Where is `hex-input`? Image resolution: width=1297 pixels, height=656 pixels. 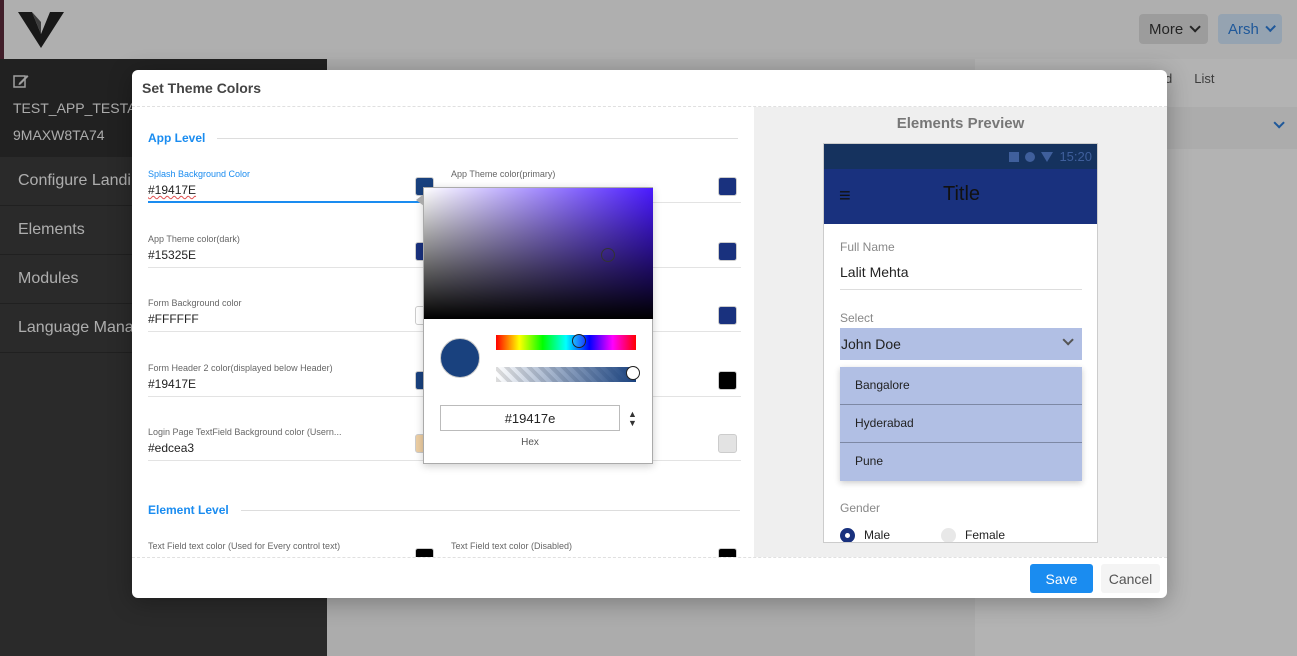
hex-input is located at coordinates (530, 418).